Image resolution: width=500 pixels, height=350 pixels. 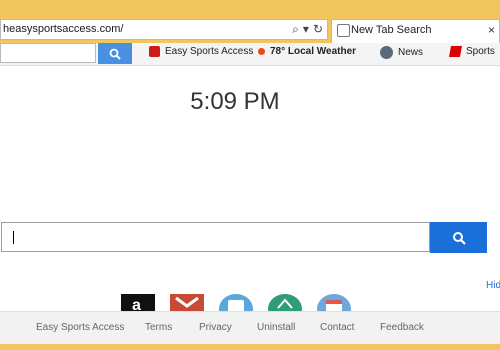 I want to click on tab-label: New Tab Search, so click(x=391, y=30).